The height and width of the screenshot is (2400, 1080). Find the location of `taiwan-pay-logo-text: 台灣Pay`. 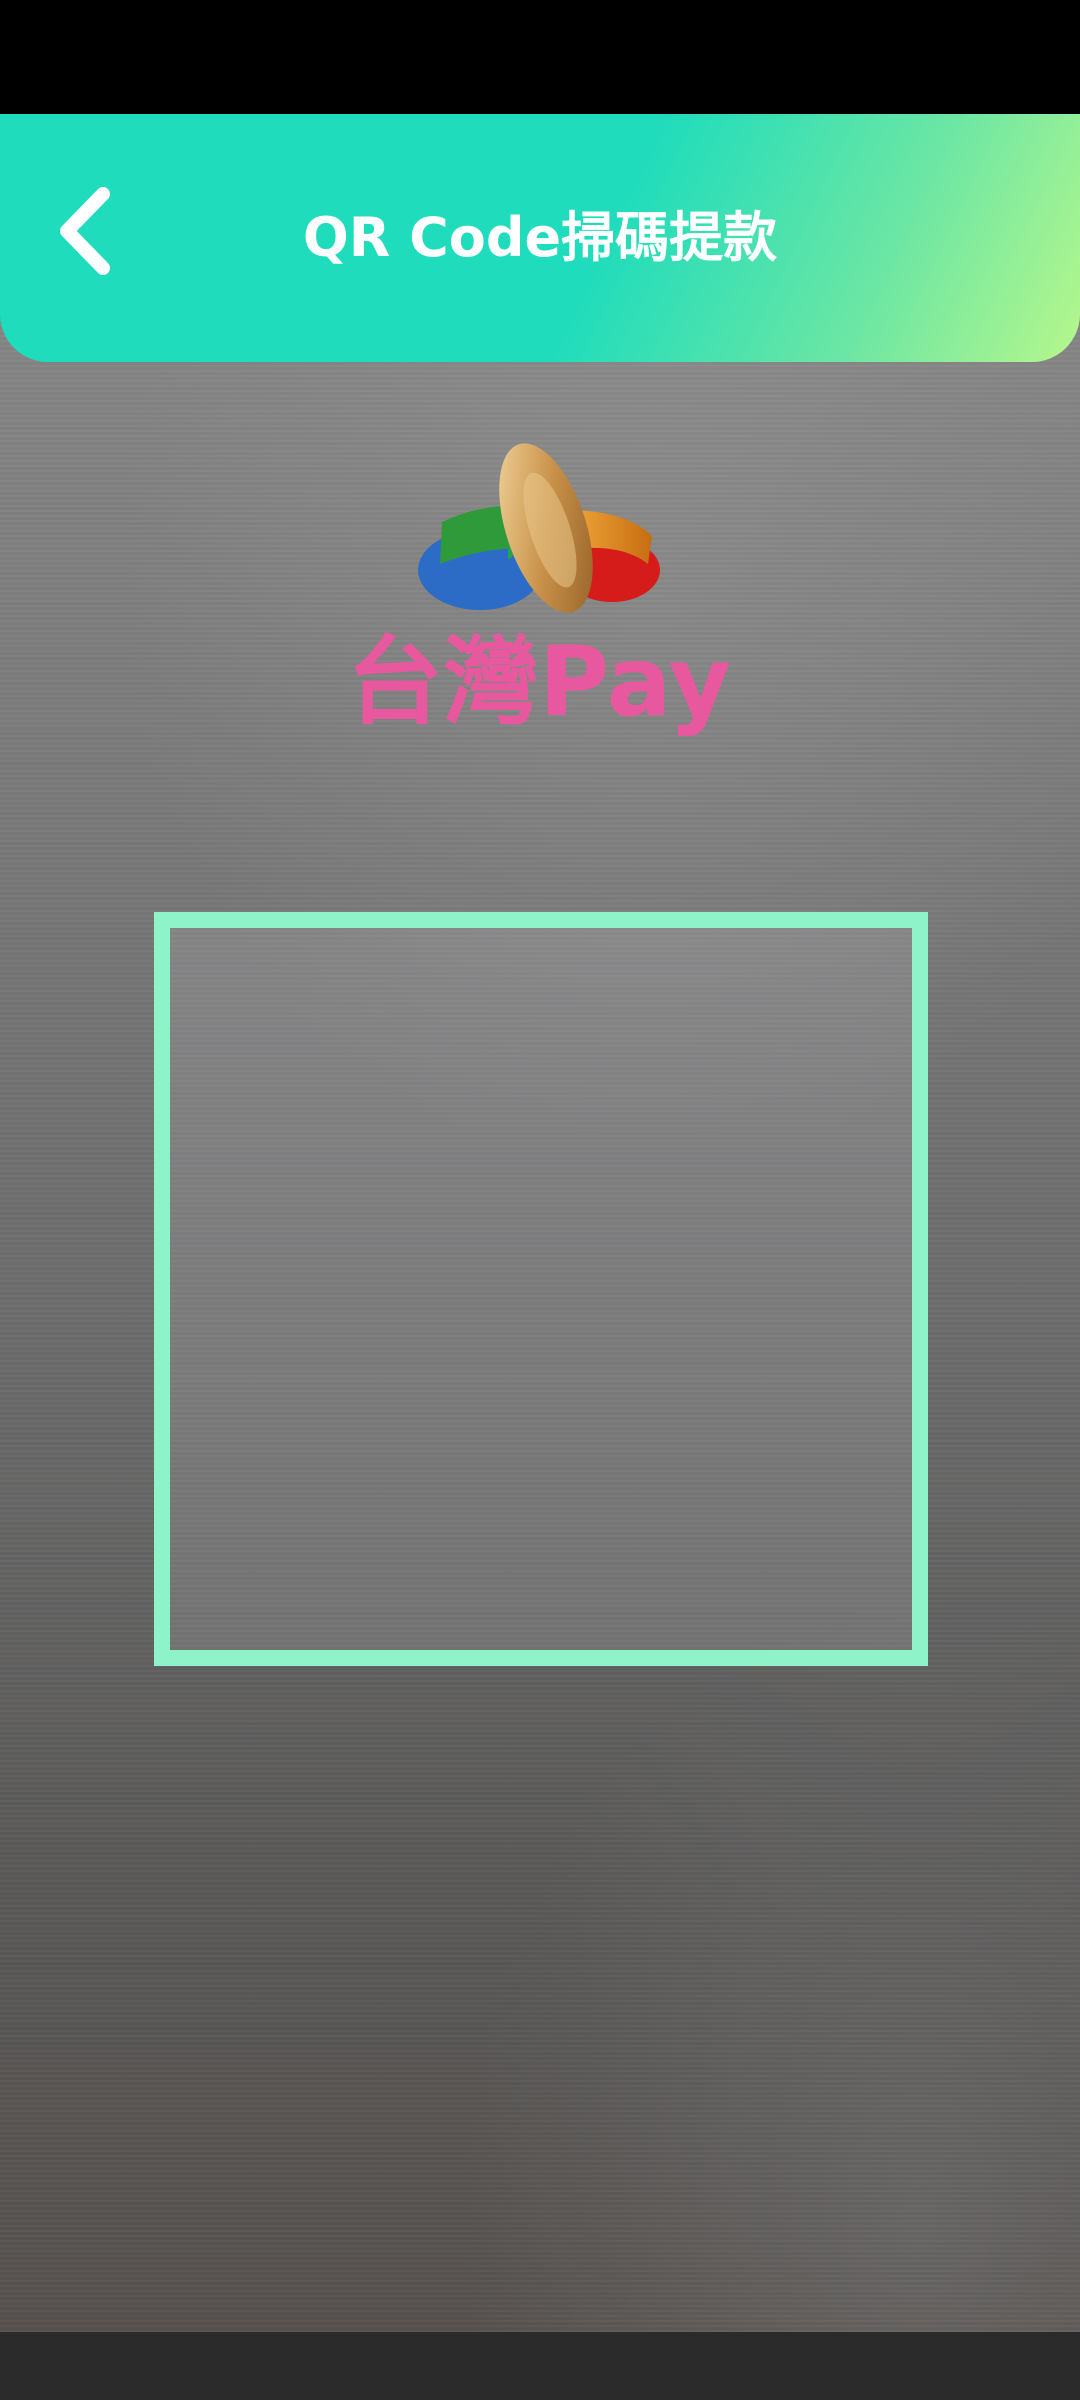

taiwan-pay-logo-text: 台灣Pay is located at coordinates (539, 682).